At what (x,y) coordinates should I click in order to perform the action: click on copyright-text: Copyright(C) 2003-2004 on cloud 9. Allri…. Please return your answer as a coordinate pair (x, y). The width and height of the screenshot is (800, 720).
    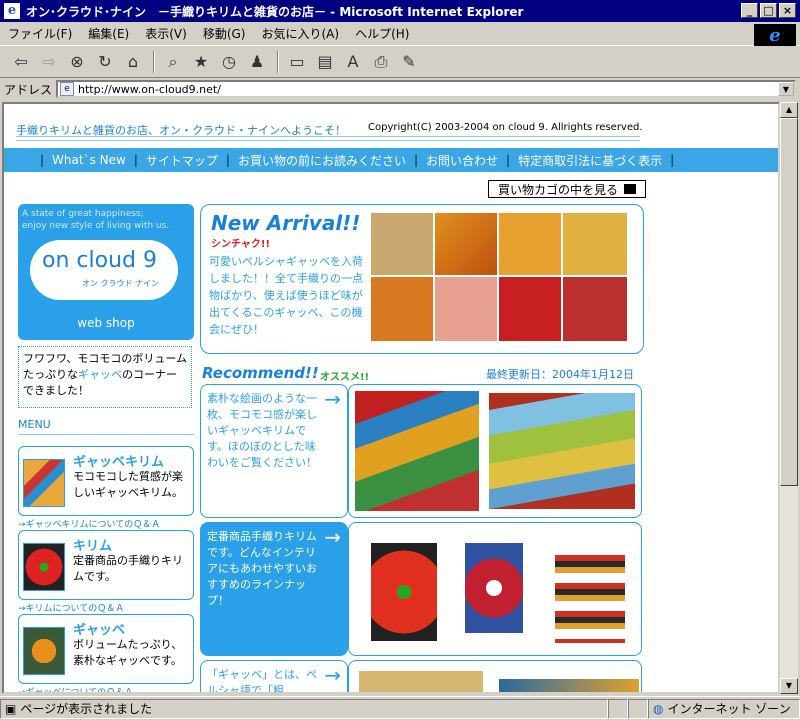
    Looking at the image, I should click on (505, 127).